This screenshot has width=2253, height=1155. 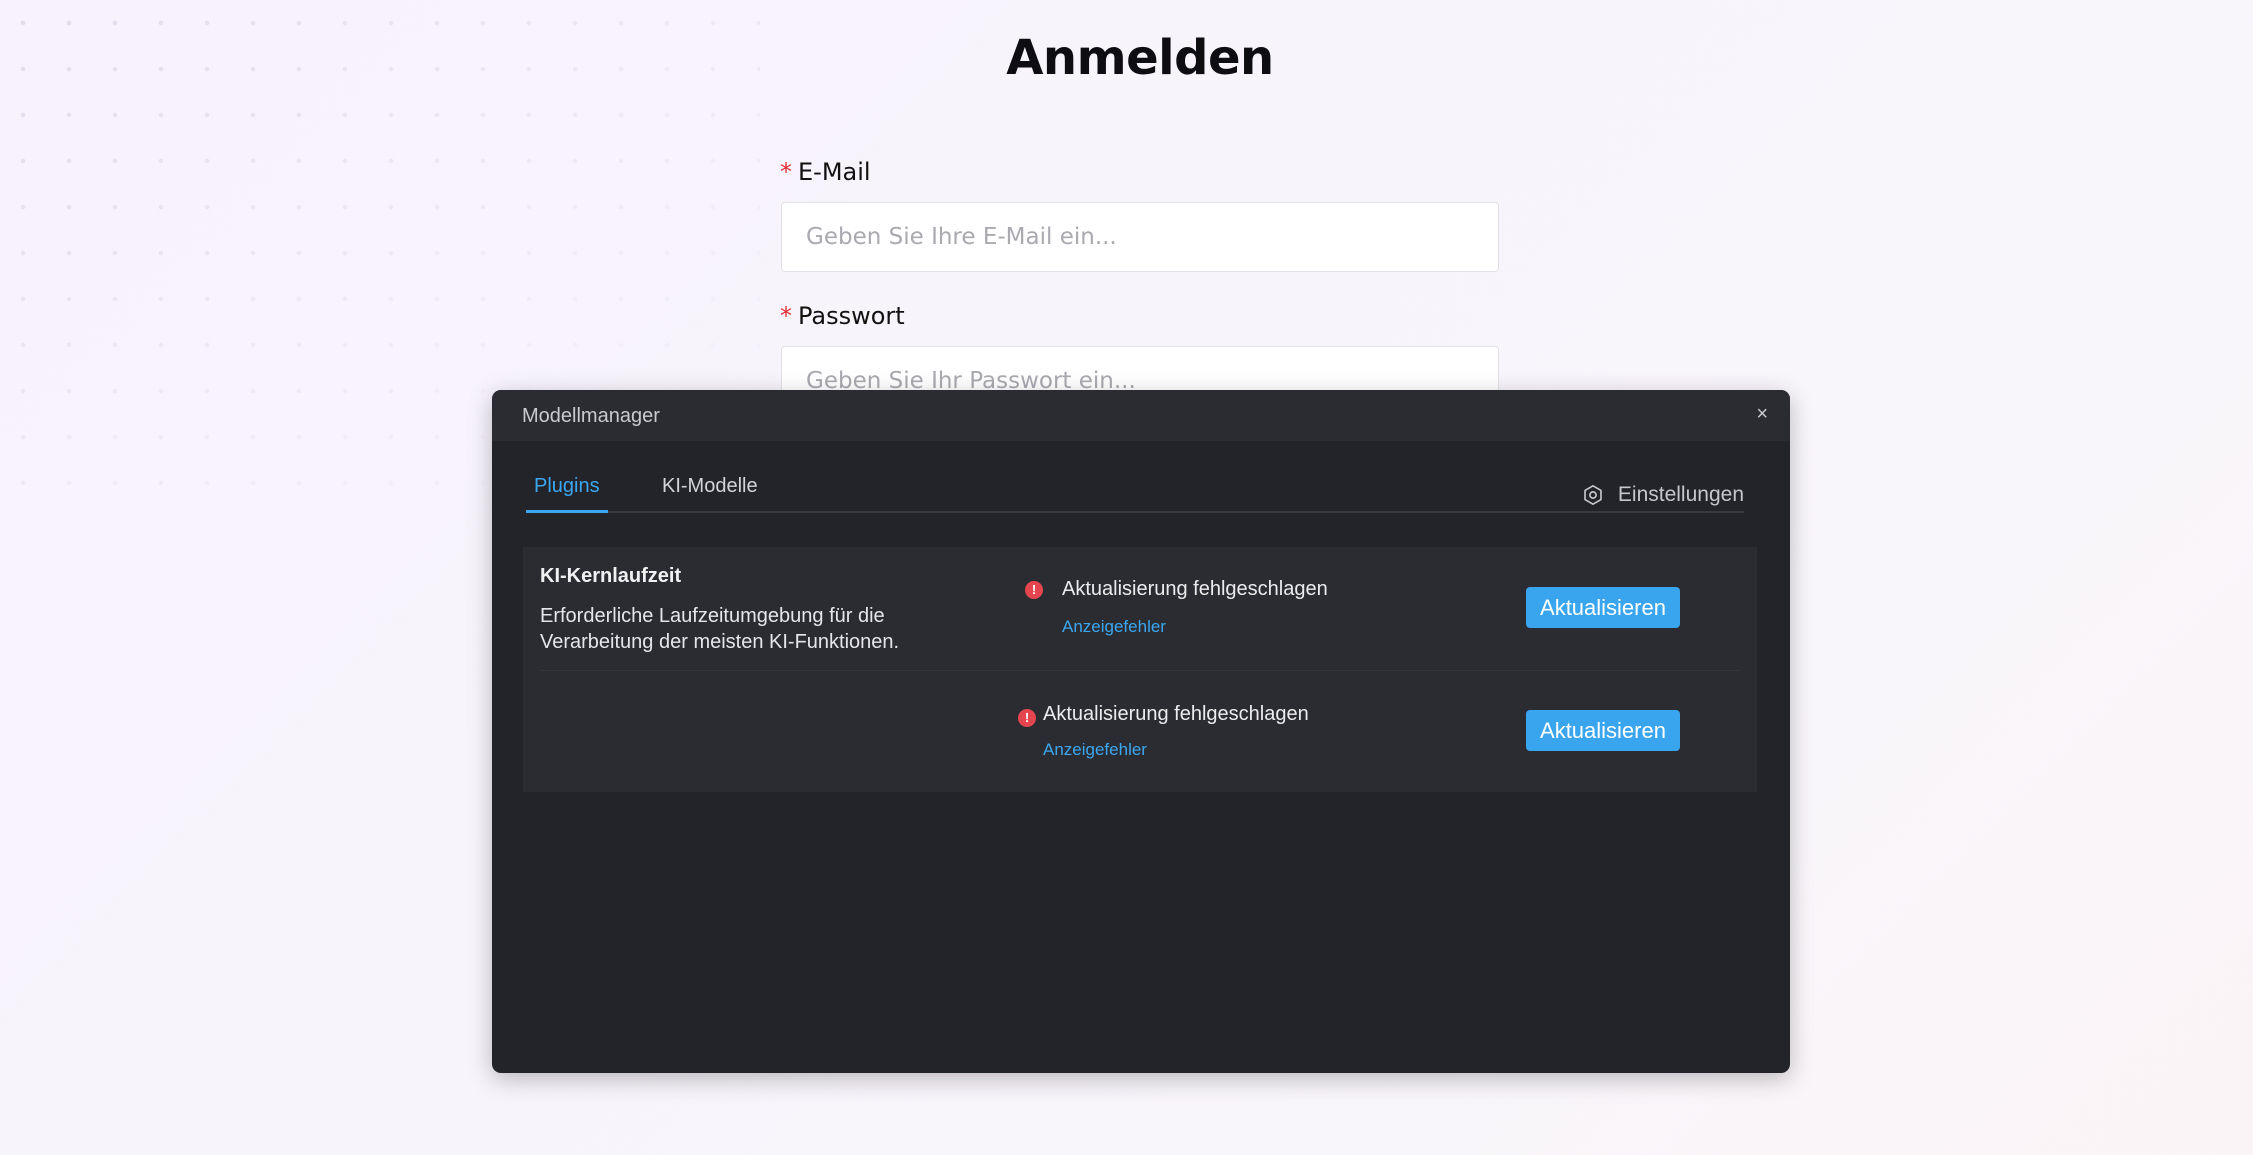 I want to click on tab-bar: Plugins KI-Modelle Einstellungen, so click(x=1135, y=494).